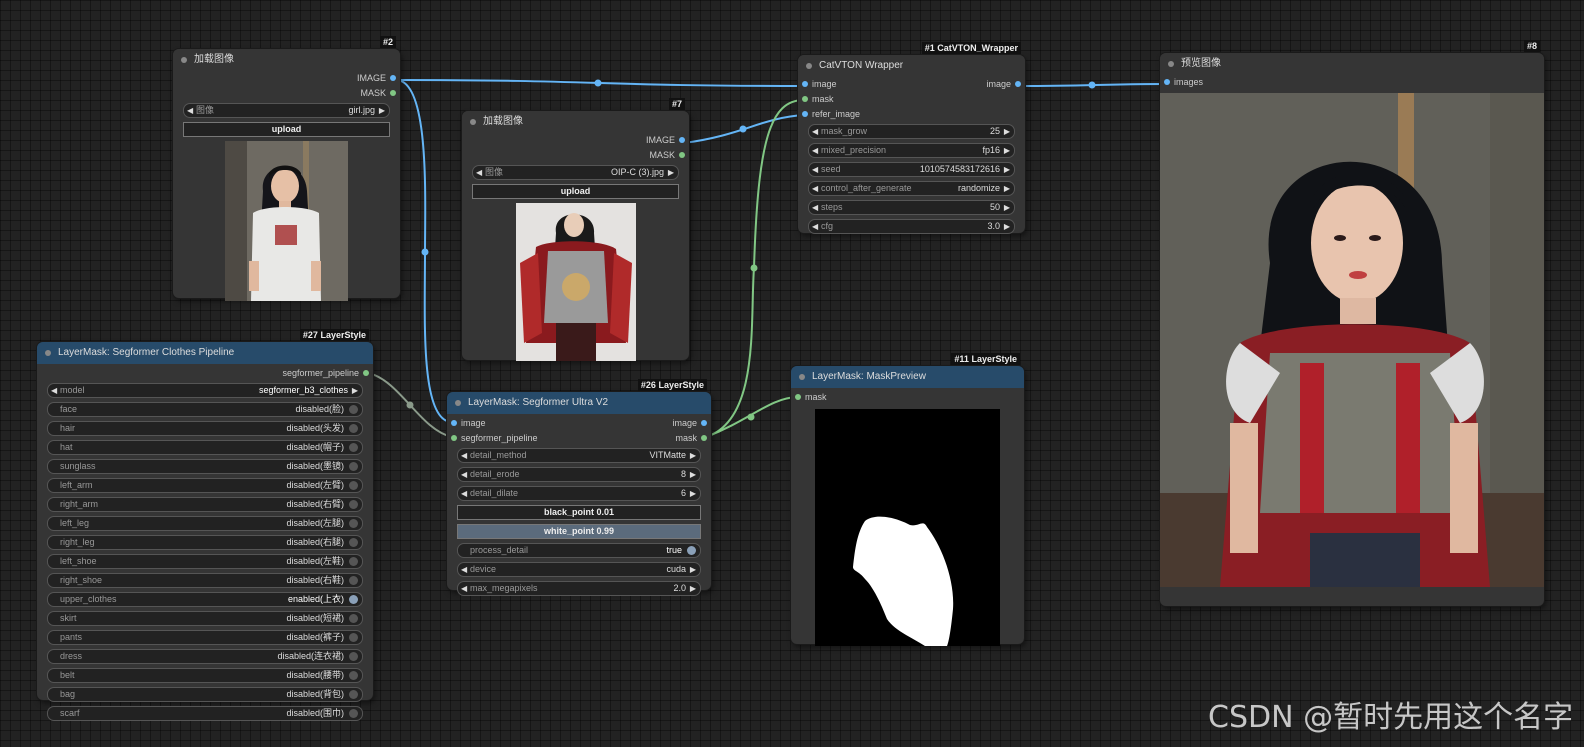 Image resolution: width=1584 pixels, height=747 pixels. I want to click on widget-mask-grow: ◀ mask_grow 25 ▶, so click(911, 131).